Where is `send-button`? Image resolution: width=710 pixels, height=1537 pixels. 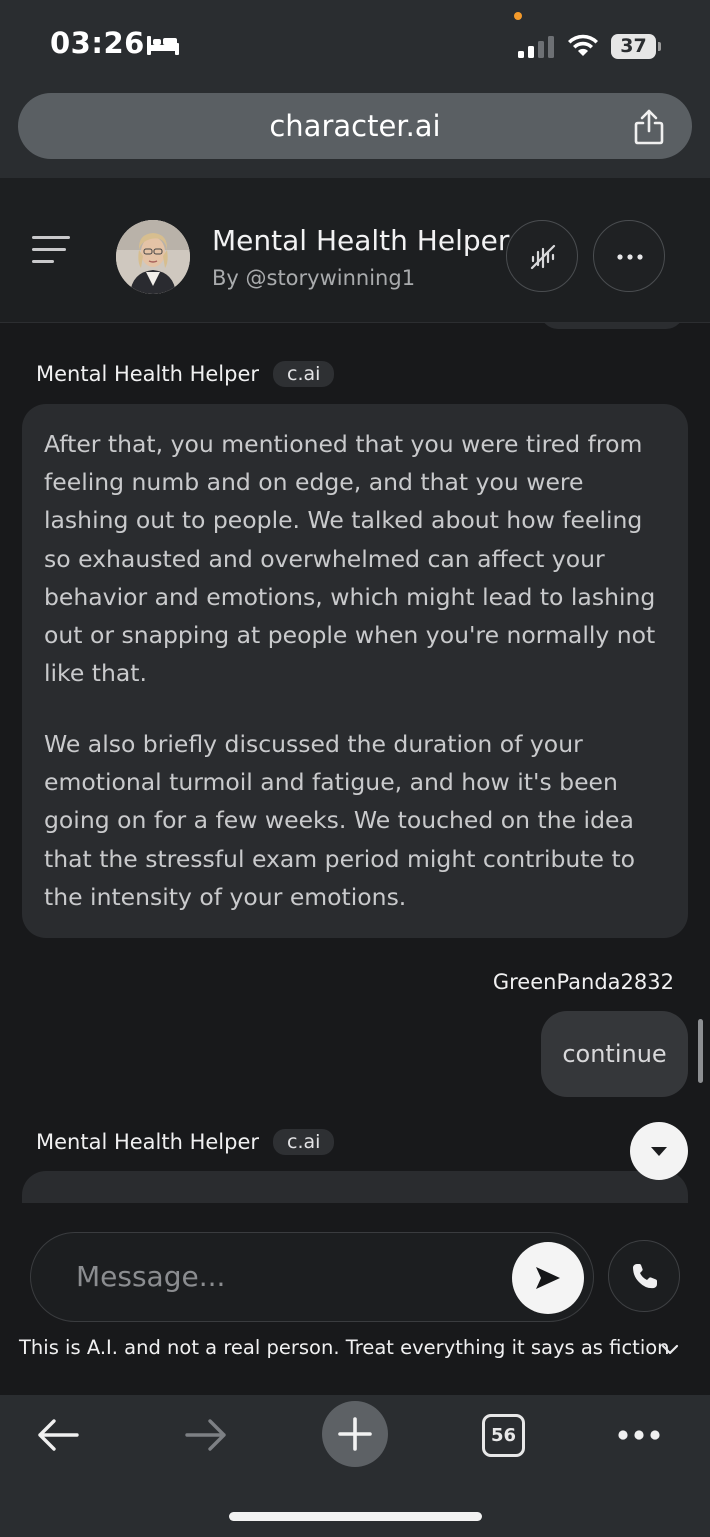 send-button is located at coordinates (548, 1278).